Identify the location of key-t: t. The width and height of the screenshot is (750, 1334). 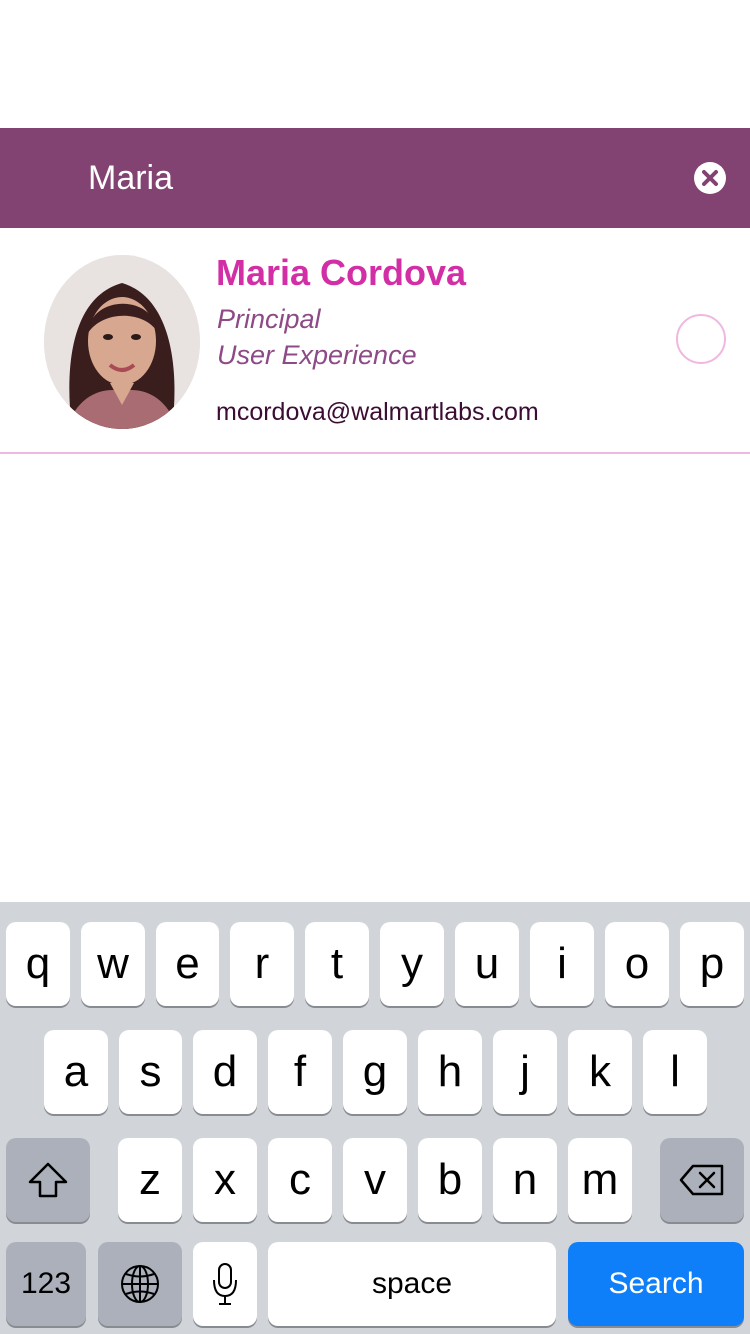
(337, 964).